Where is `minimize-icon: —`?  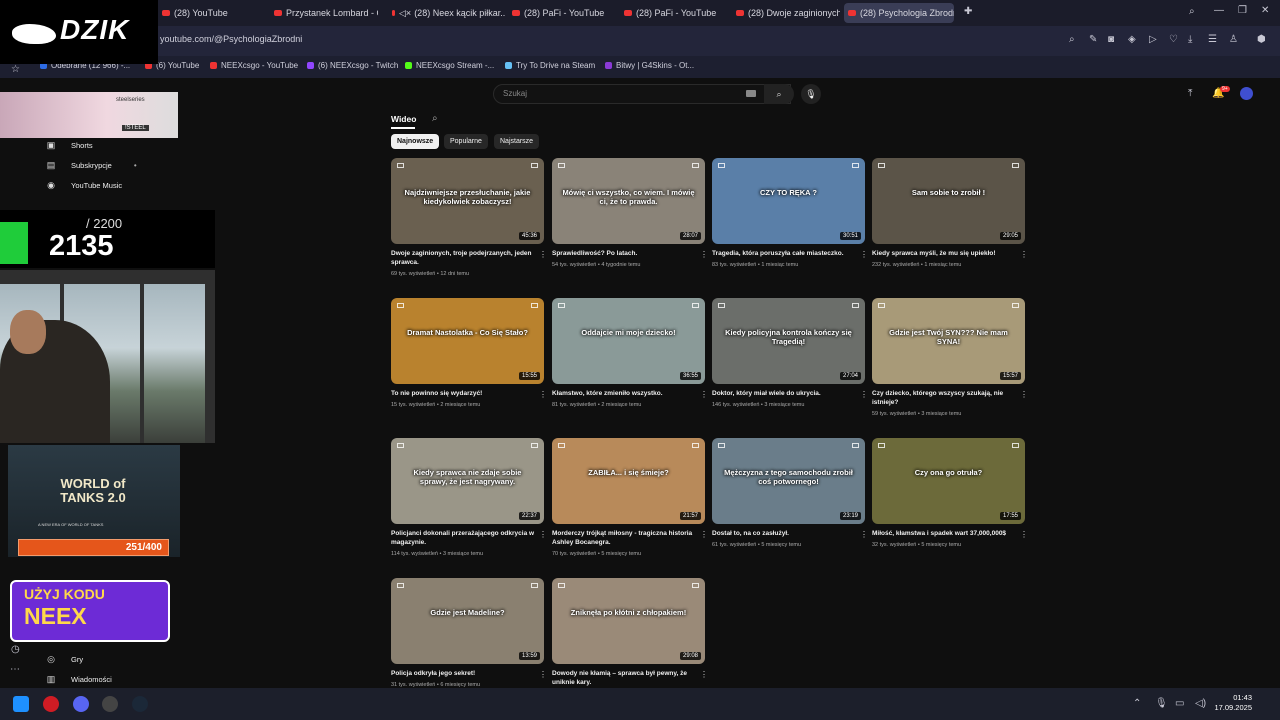 minimize-icon: — is located at coordinates (1219, 10).